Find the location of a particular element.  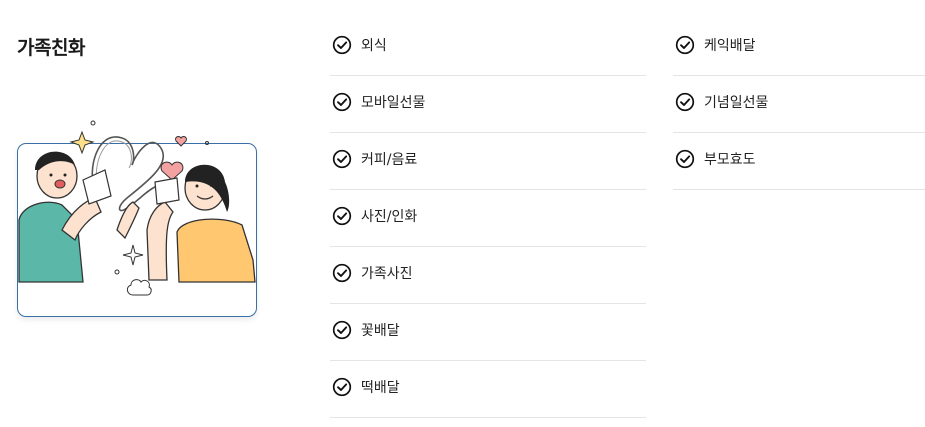

family-phone-illustration is located at coordinates (137, 208).